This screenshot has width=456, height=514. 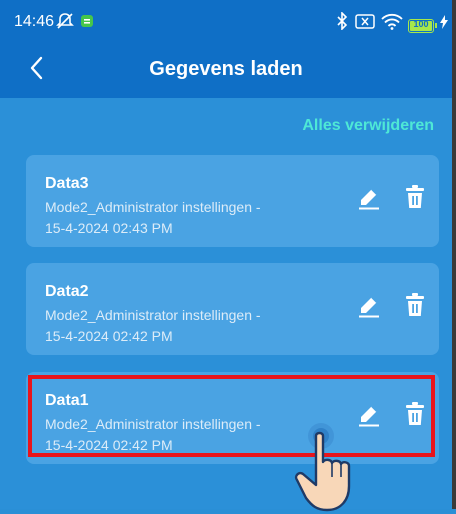 I want to click on battery-level: 100, so click(x=421, y=24).